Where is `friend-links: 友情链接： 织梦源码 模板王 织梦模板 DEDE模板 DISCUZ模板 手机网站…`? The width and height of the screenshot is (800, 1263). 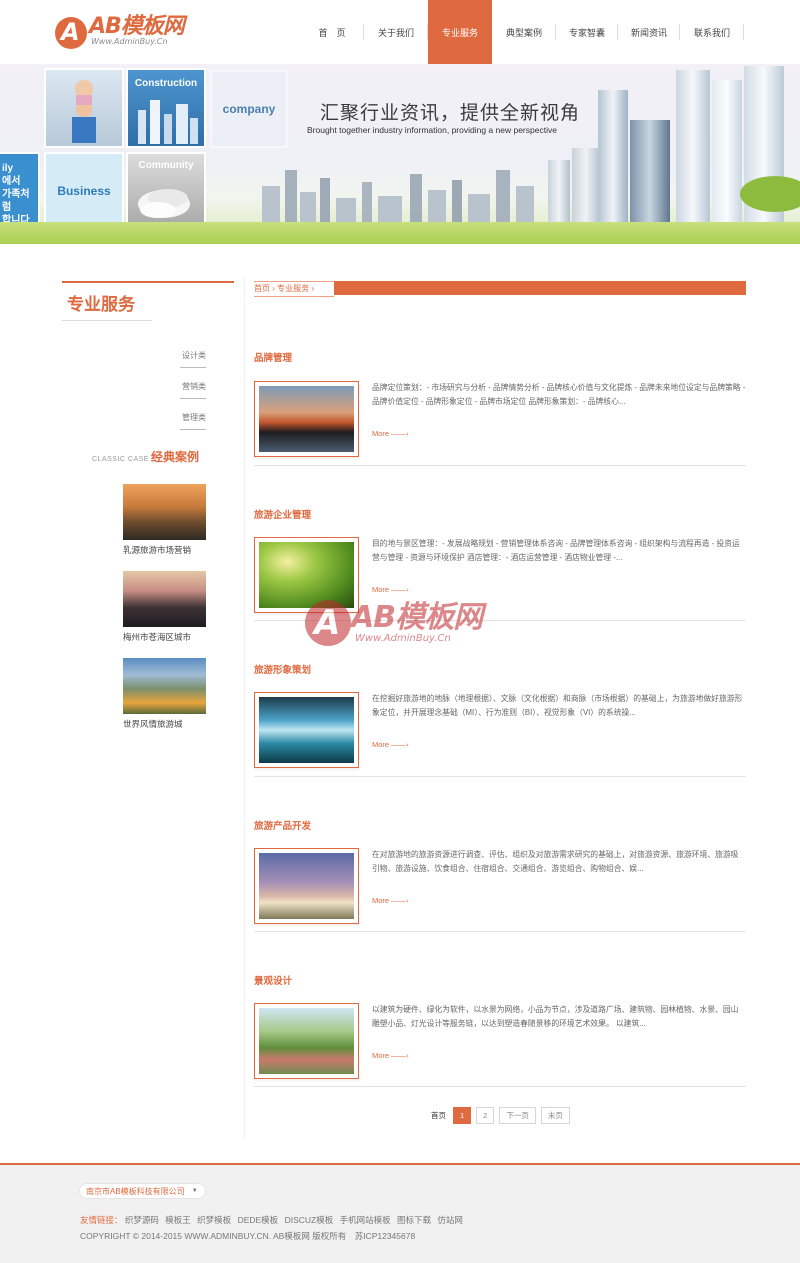
friend-links: 友情链接： 织梦源码 模板王 织梦模板 DEDE模板 DISCUZ模板 手机网站… is located at coordinates (273, 1220).